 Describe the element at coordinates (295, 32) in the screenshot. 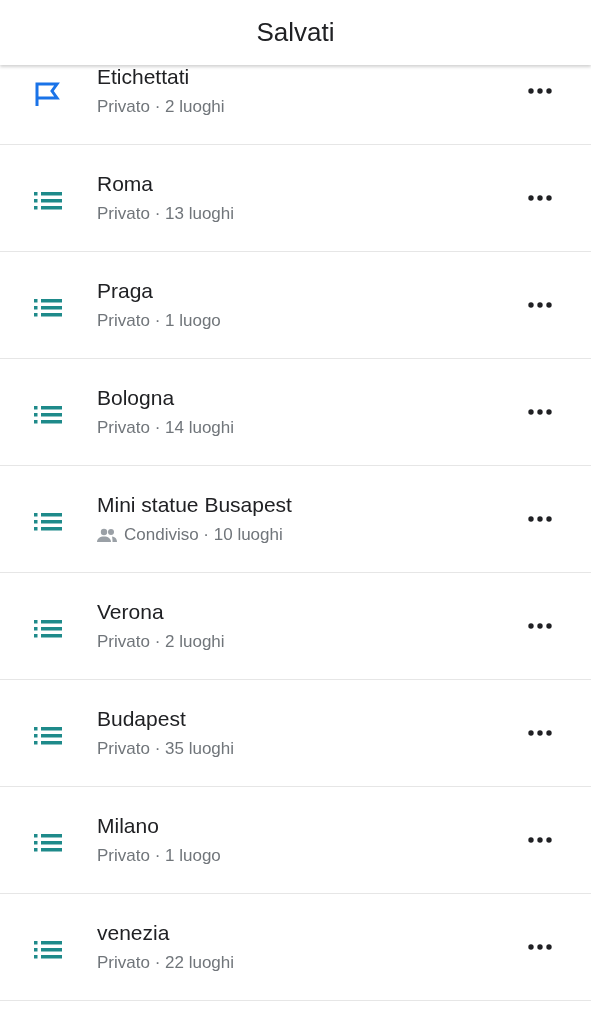

I see `page-title: Salvati` at that location.